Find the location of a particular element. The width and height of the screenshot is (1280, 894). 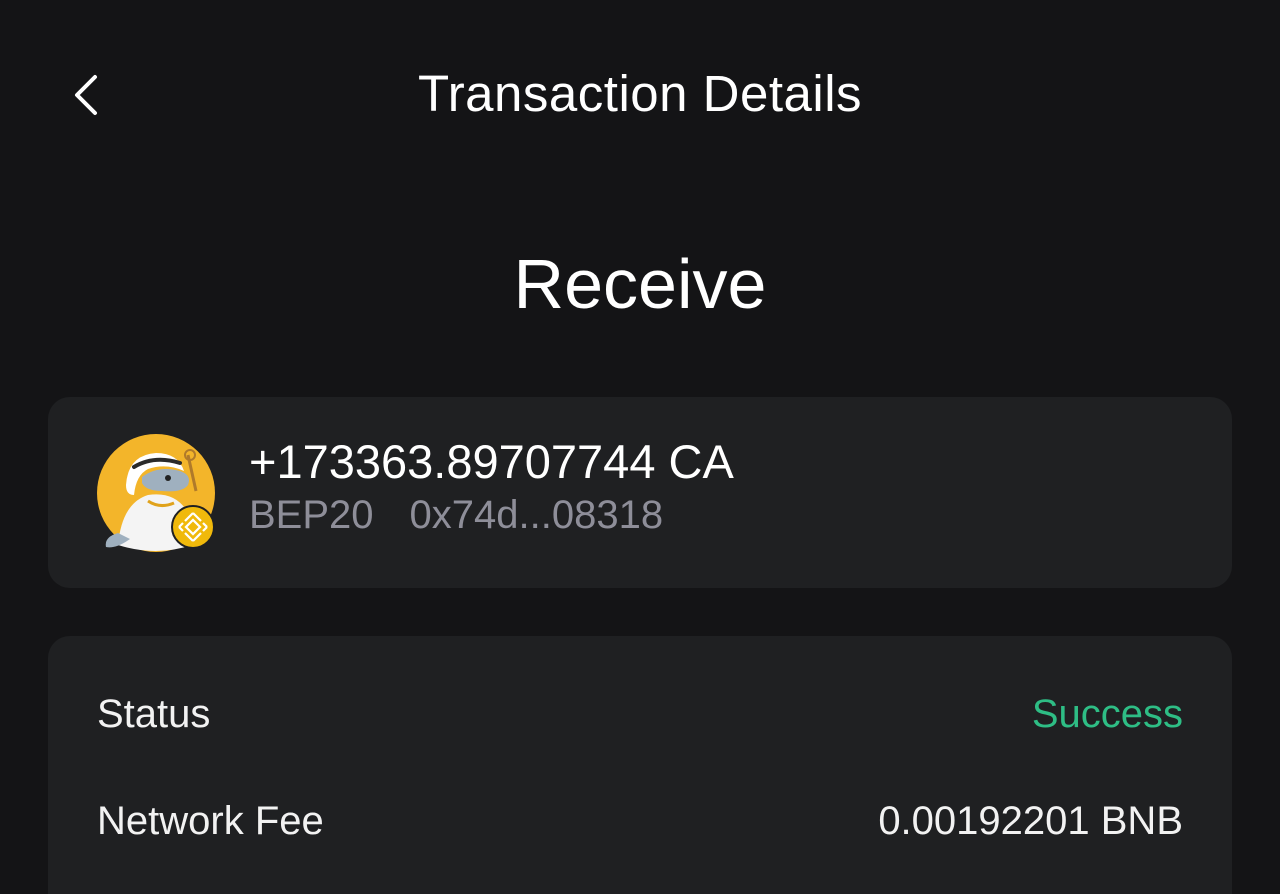

network-fee-row: Network Fee 0.00192201 BNB is located at coordinates (640, 821).